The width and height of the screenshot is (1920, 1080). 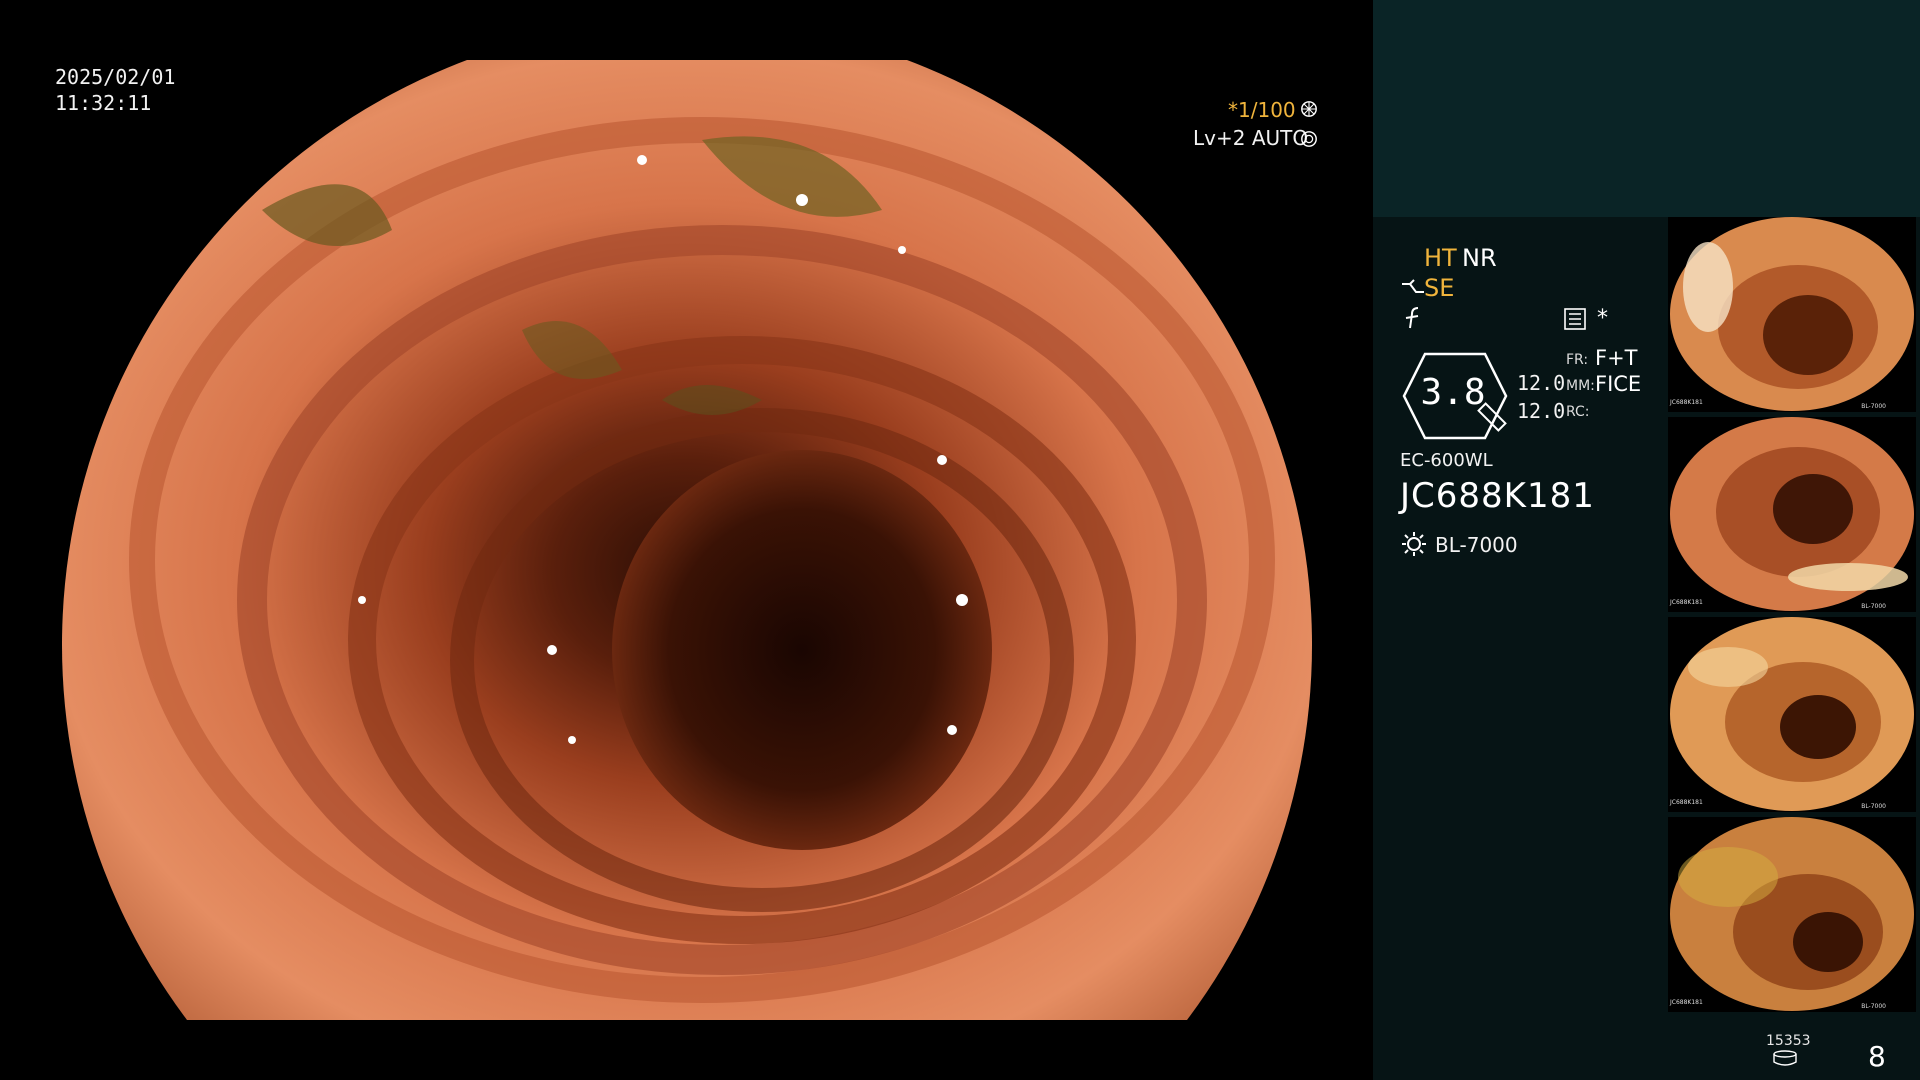 I want to click on ht-indicator: HT, so click(x=1440, y=258).